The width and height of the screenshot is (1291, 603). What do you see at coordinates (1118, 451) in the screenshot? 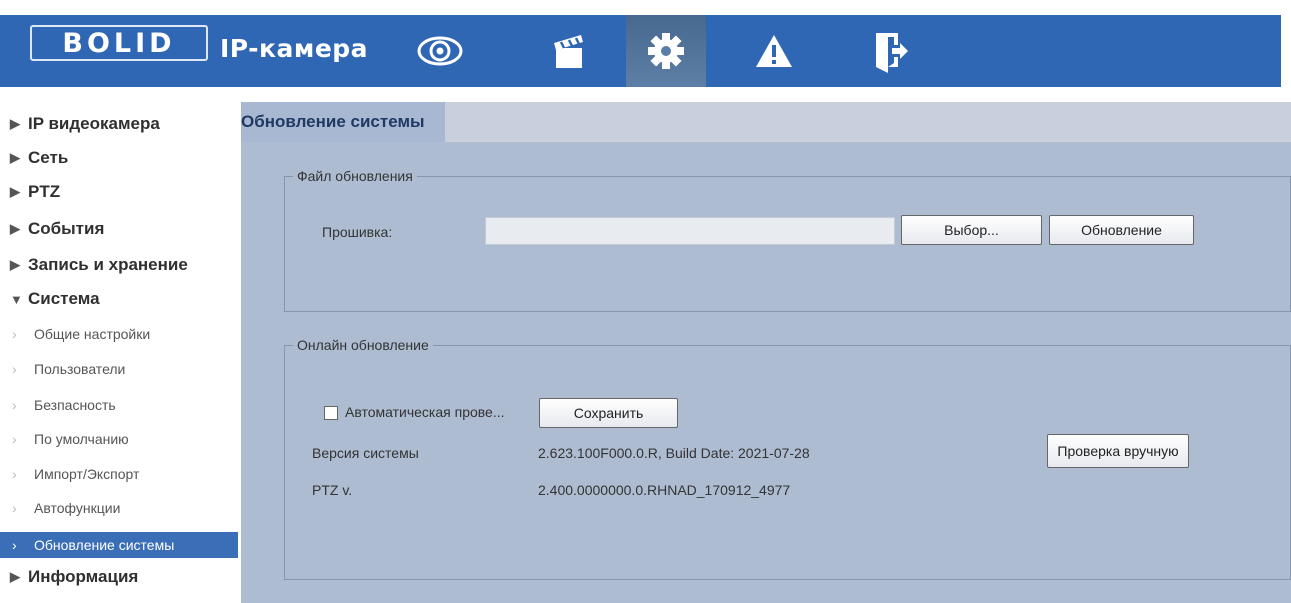
I see `manual-check-button: Проверка вручную` at bounding box center [1118, 451].